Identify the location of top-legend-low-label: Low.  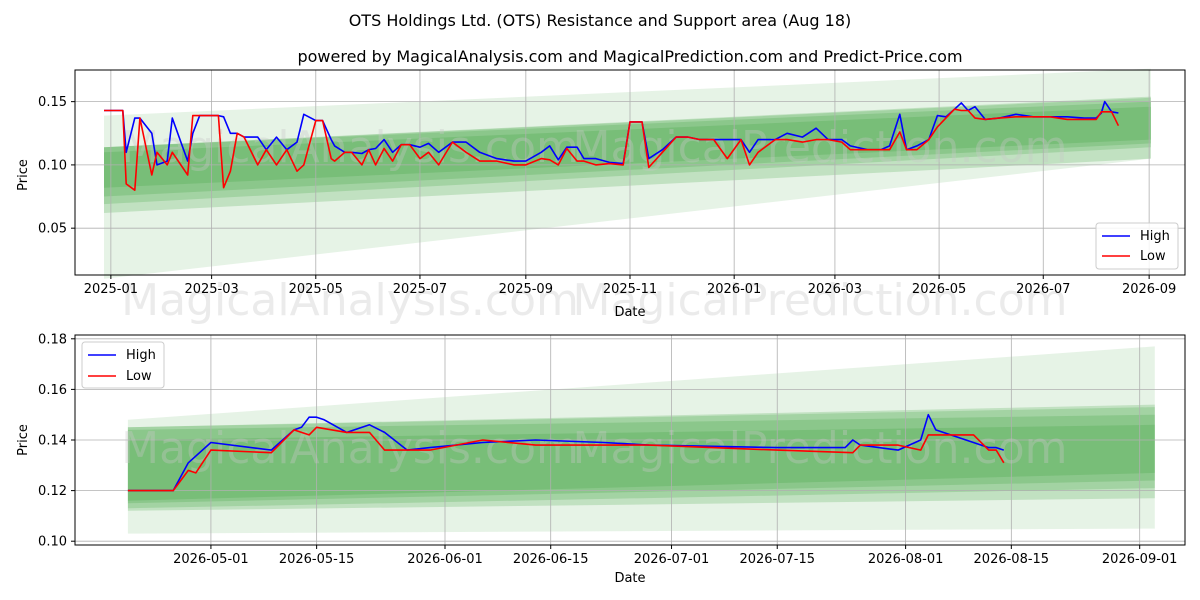
(1153, 256).